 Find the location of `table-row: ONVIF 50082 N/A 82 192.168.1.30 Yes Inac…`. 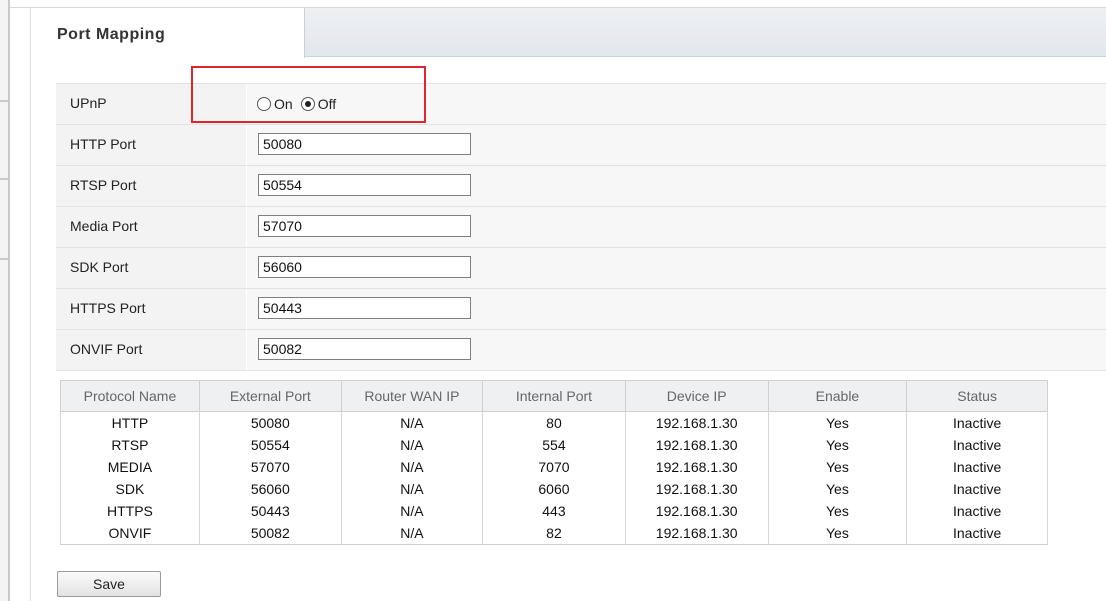

table-row: ONVIF 50082 N/A 82 192.168.1.30 Yes Inac… is located at coordinates (554, 533).